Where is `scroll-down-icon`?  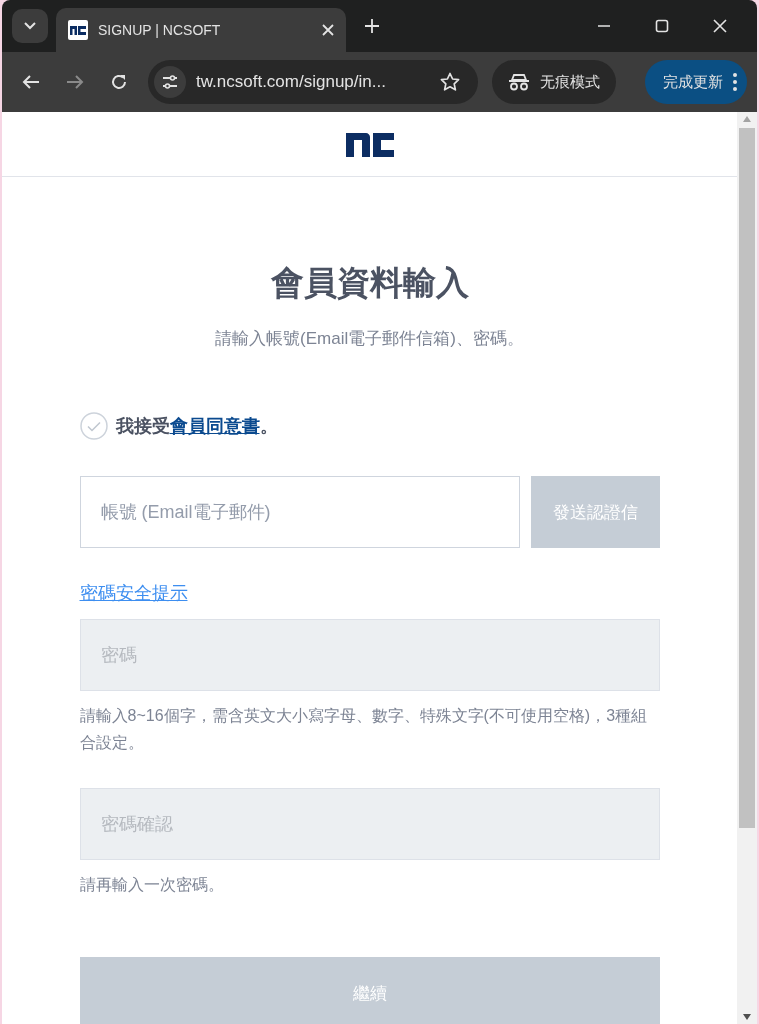
scroll-down-icon is located at coordinates (747, 1017).